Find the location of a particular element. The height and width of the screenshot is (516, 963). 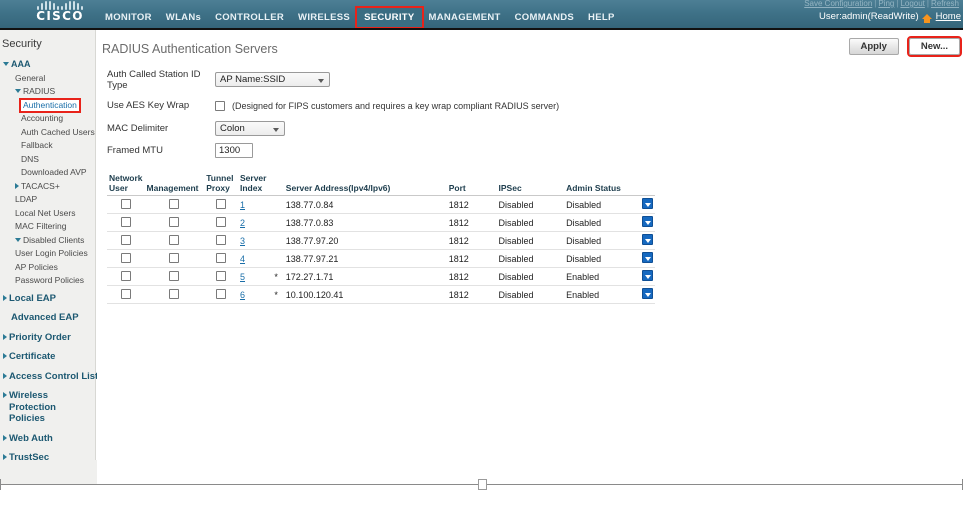

th-tunnel-proxy: Tunnel Proxy is located at coordinates (221, 184).